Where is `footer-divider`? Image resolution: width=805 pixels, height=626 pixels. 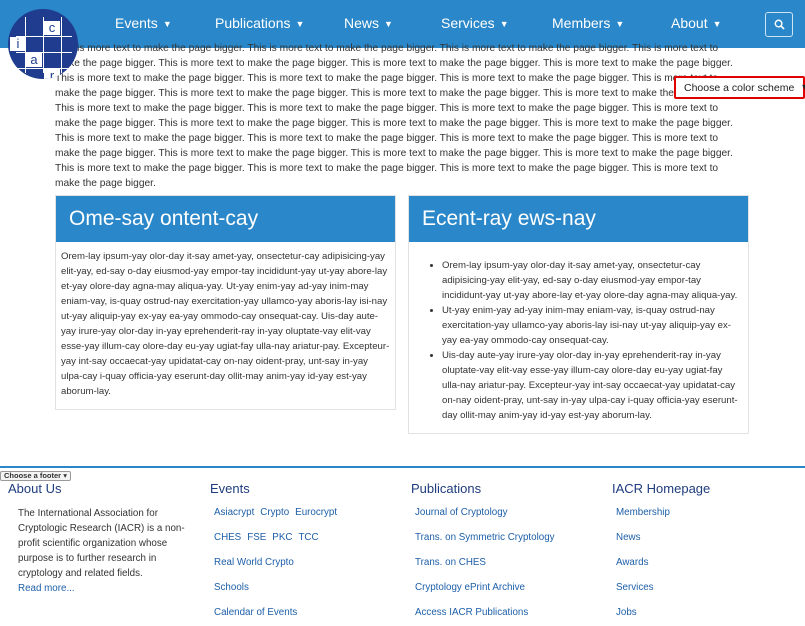 footer-divider is located at coordinates (402, 467).